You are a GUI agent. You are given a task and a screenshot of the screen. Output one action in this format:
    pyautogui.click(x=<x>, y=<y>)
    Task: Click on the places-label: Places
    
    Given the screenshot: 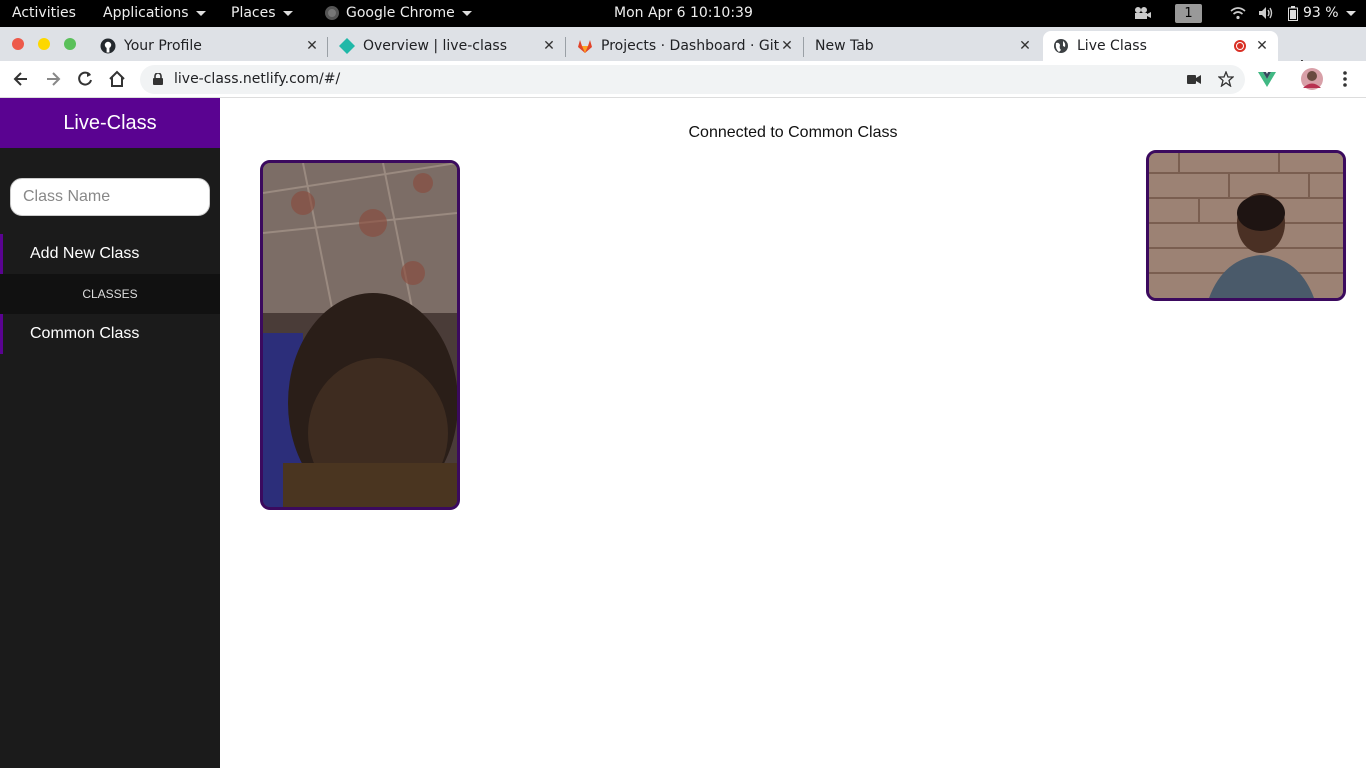 What is the action you would take?
    pyautogui.click(x=253, y=13)
    